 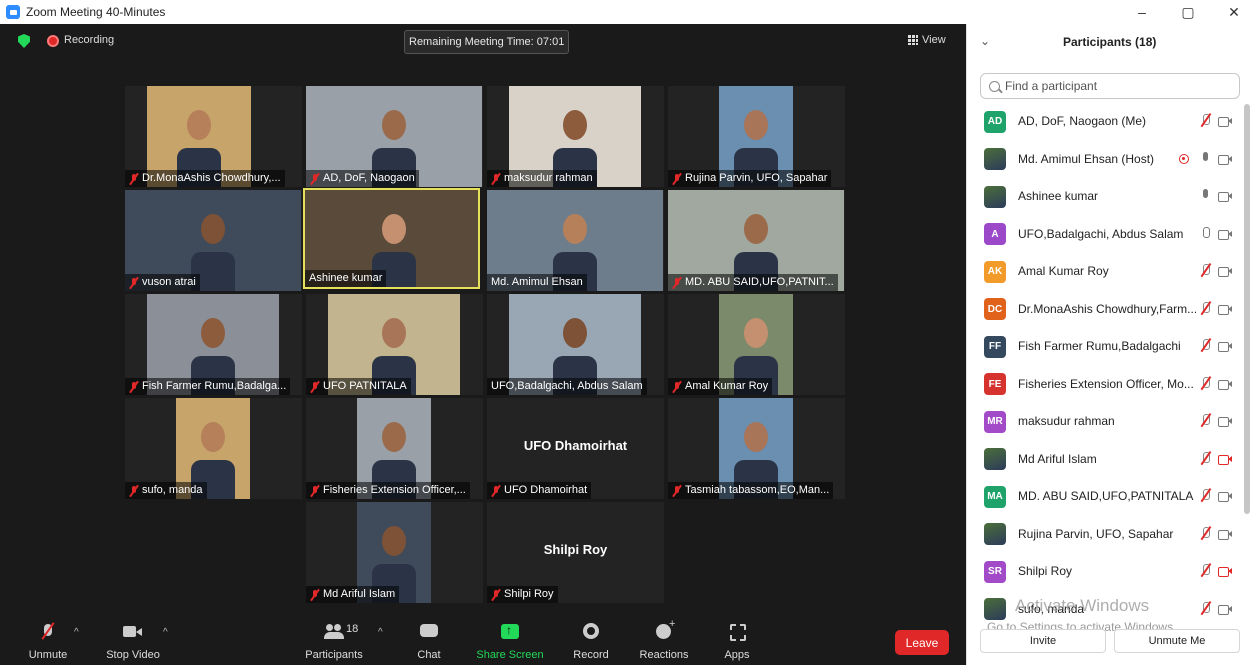 What do you see at coordinates (1177, 641) in the screenshot?
I see `unmute-me-button: Unmute Me` at bounding box center [1177, 641].